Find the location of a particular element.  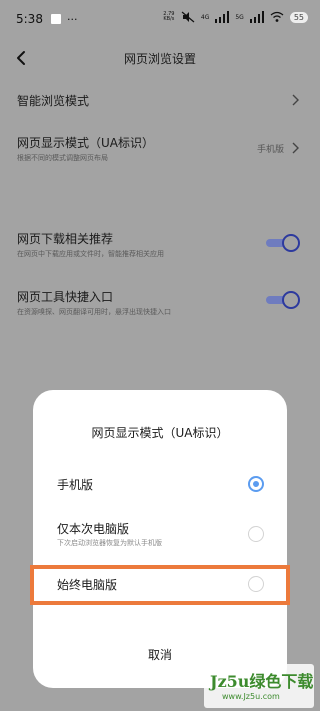

setting-smart-mode: 智能浏览模式 is located at coordinates (160, 100).